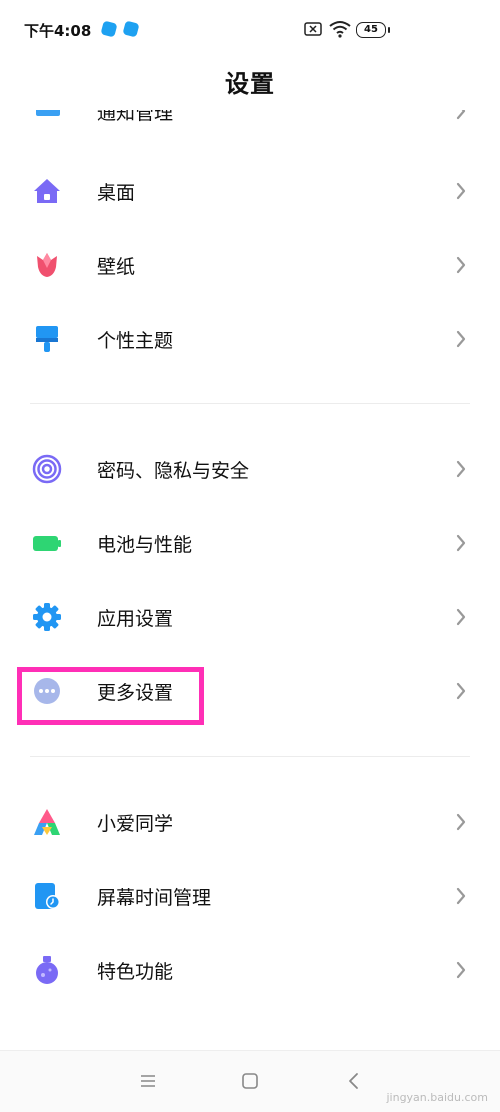 Image resolution: width=500 pixels, height=1112 pixels. I want to click on battery-level: 45, so click(371, 29).